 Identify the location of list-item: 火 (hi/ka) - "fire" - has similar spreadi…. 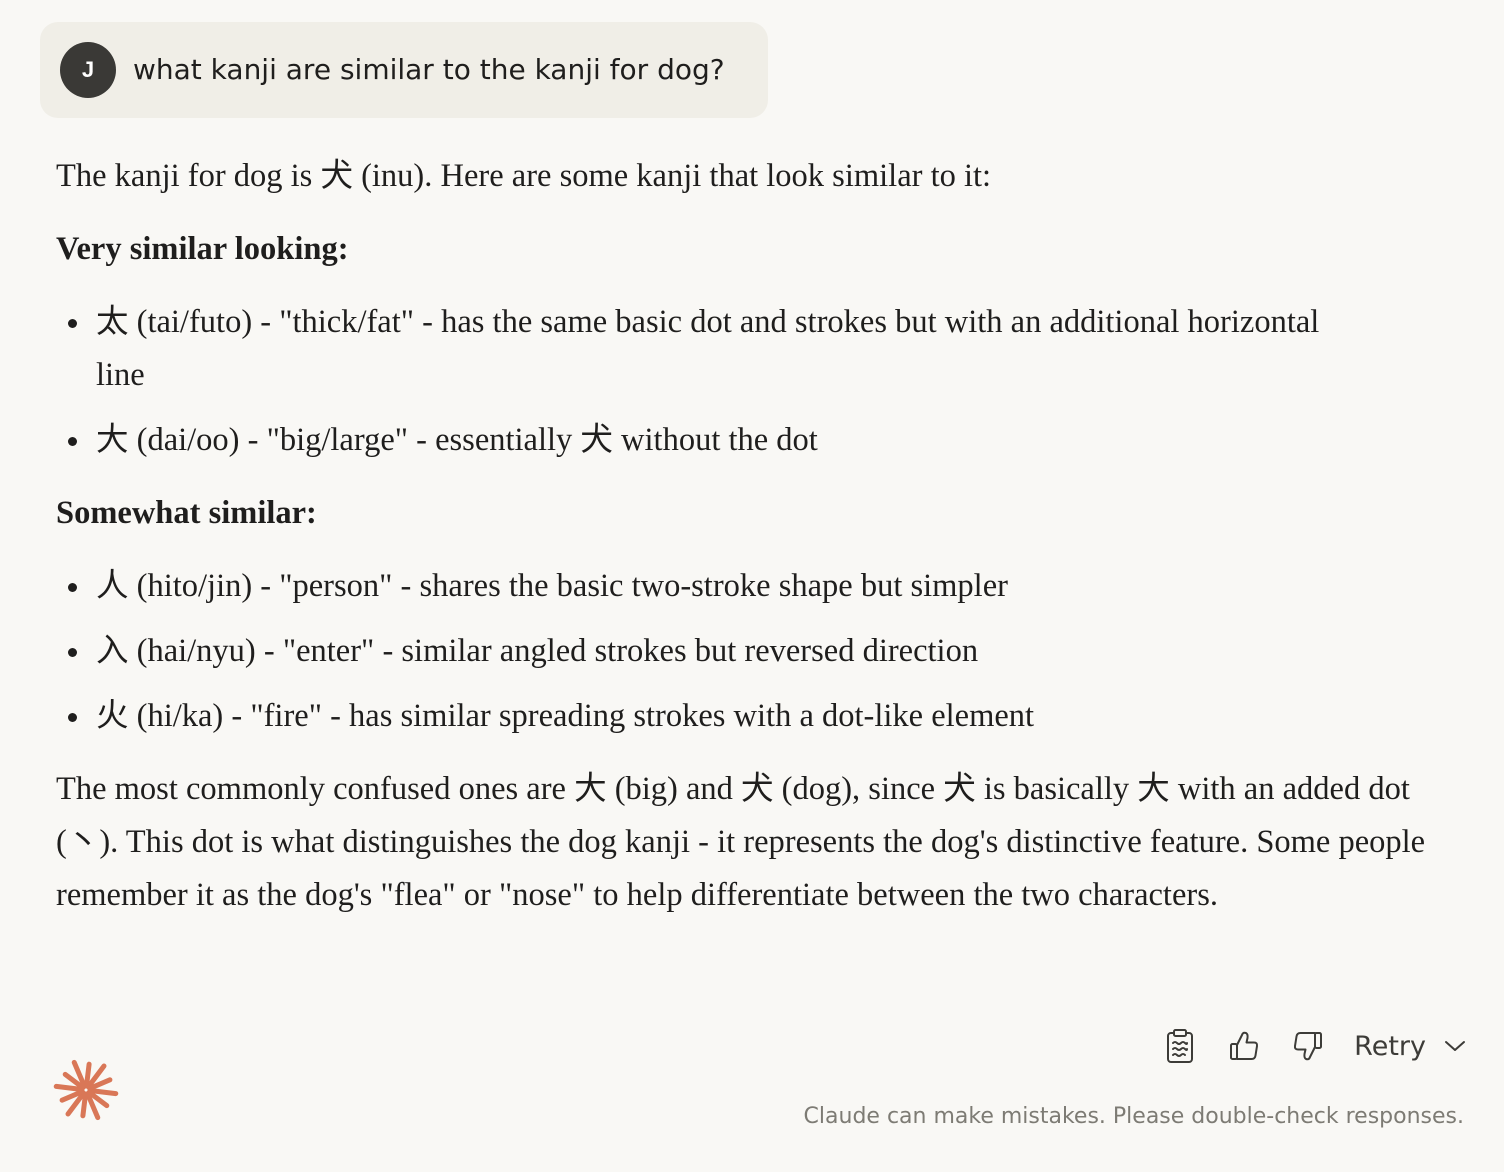
(746, 716).